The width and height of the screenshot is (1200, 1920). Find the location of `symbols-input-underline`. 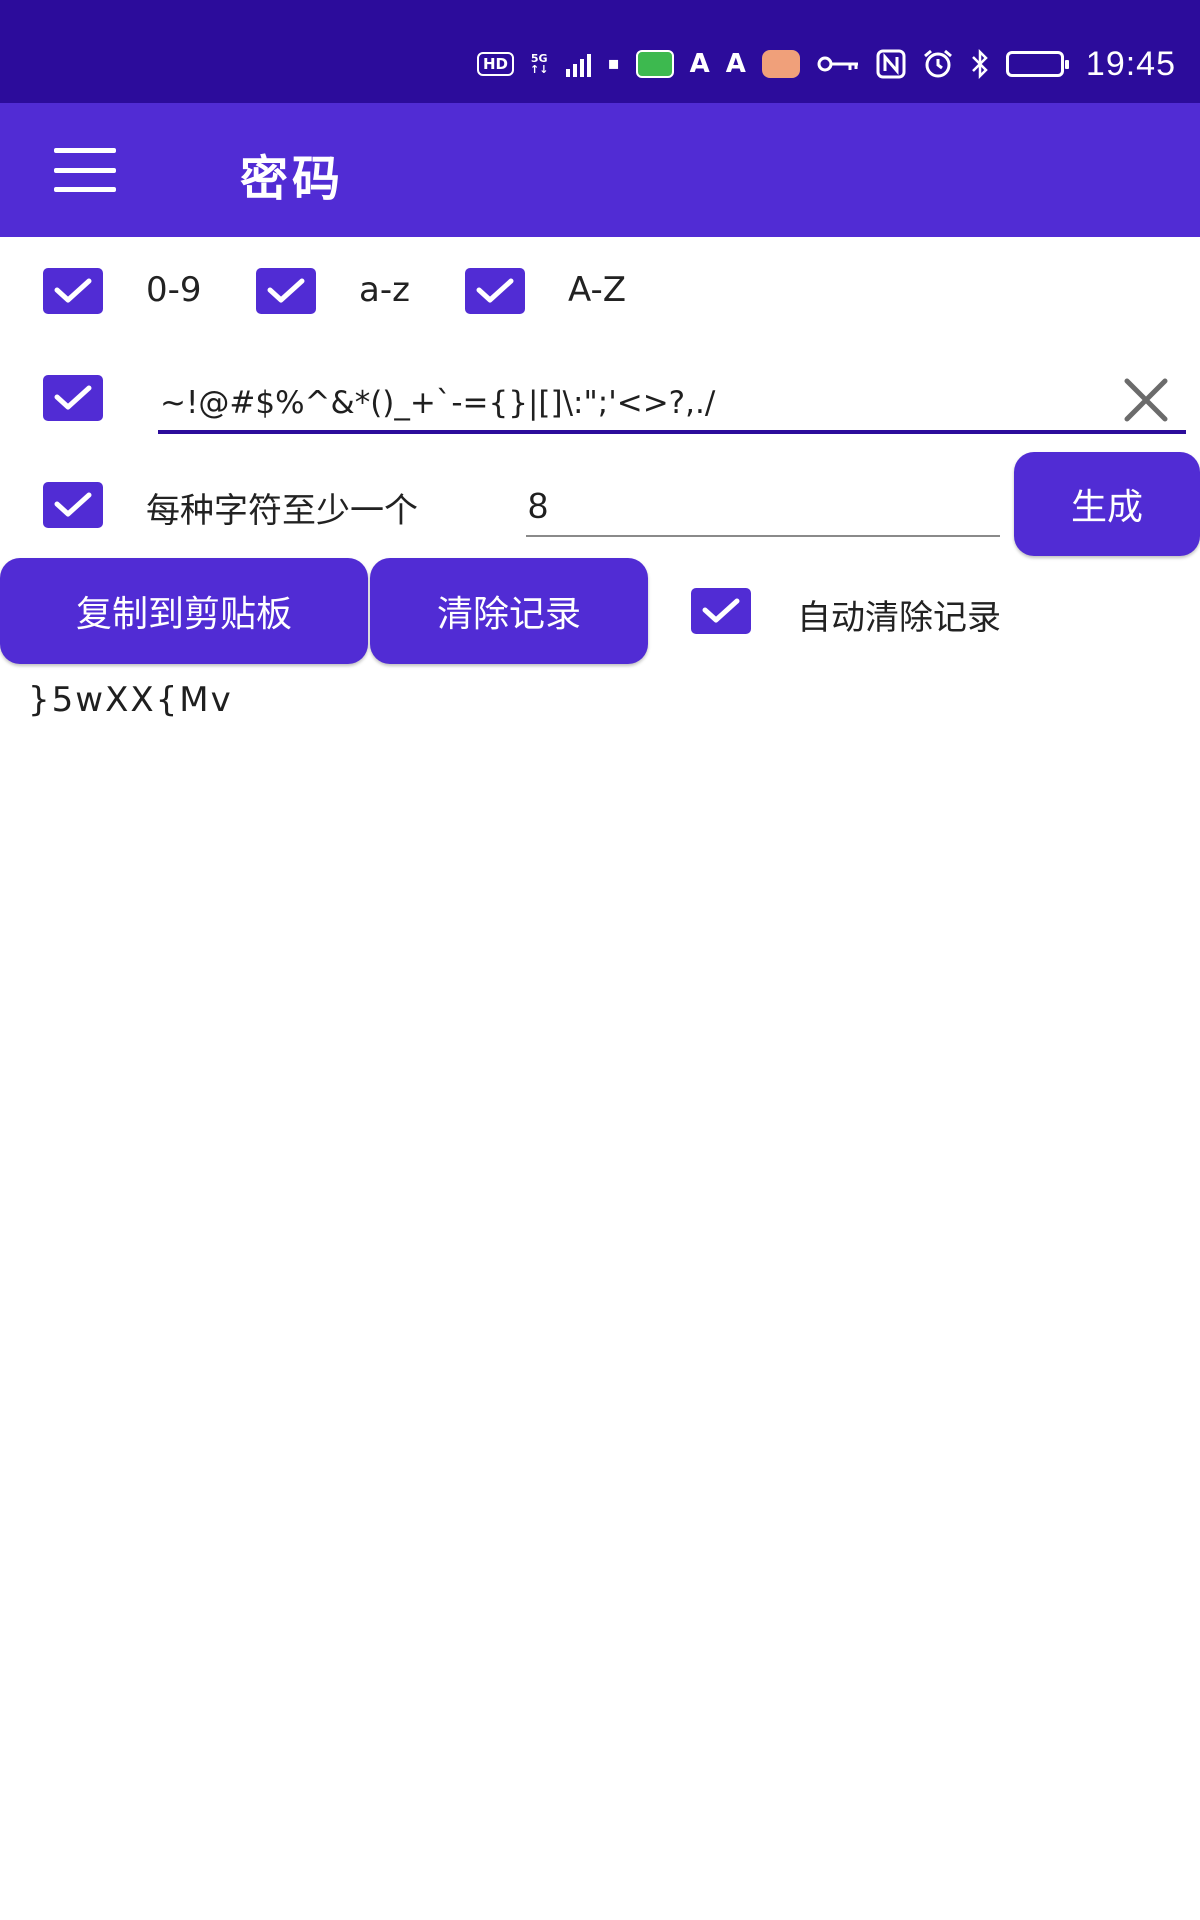

symbols-input-underline is located at coordinates (672, 432).